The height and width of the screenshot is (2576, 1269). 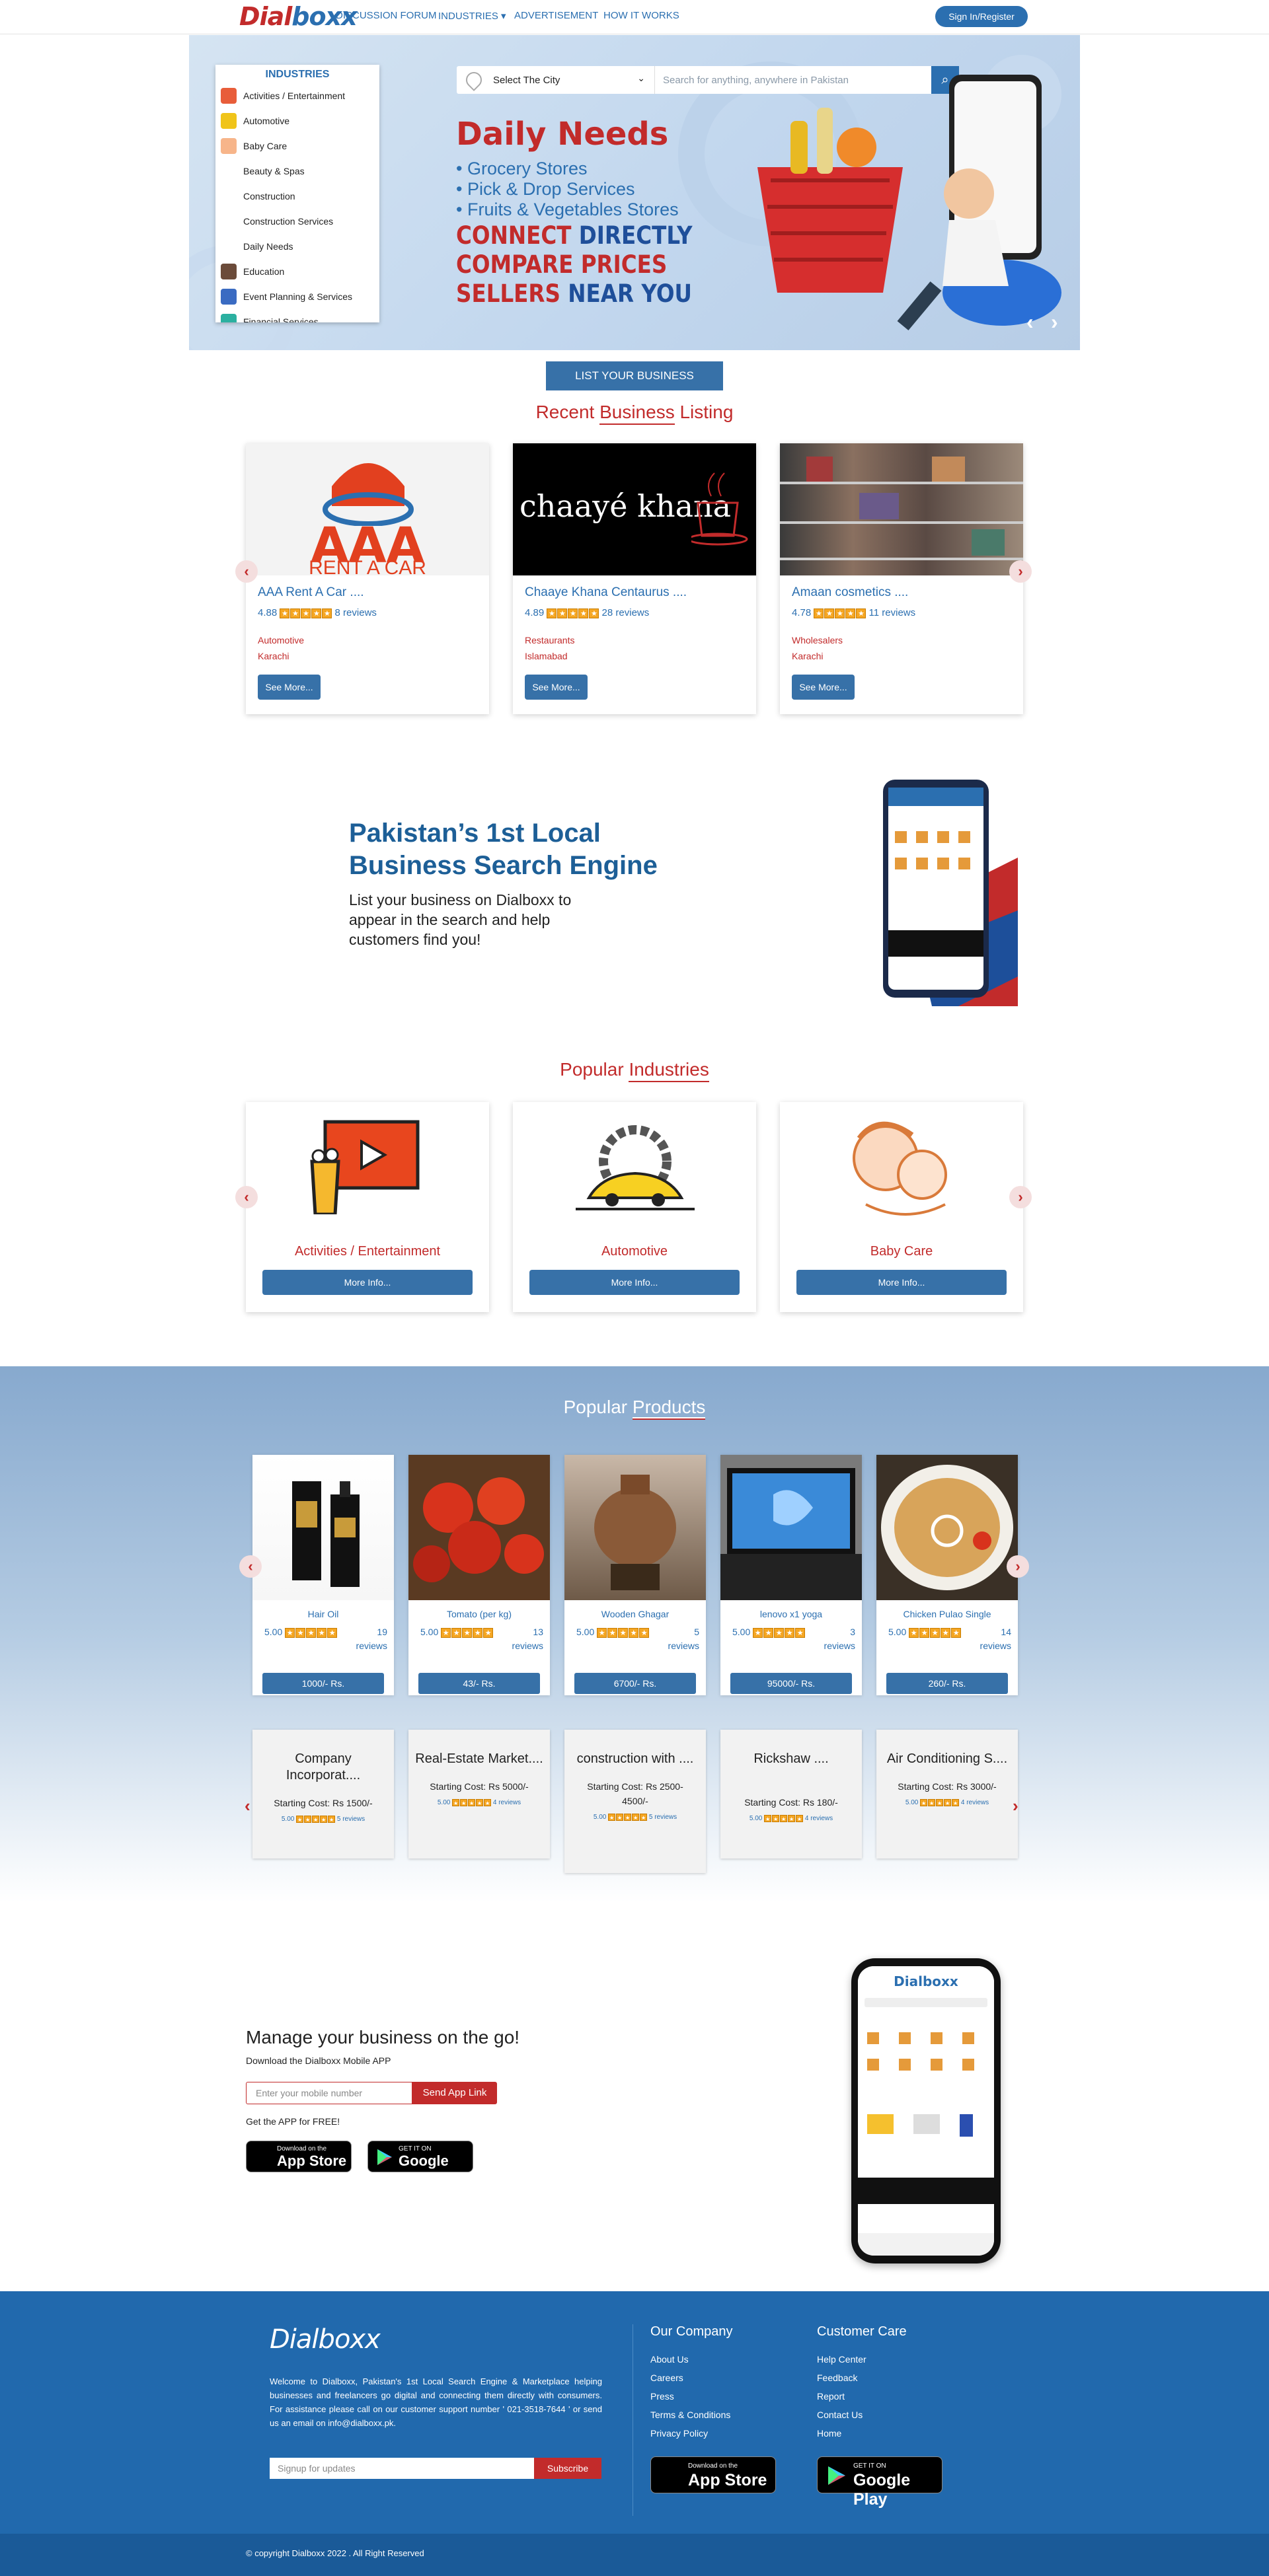 What do you see at coordinates (862, 2415) in the screenshot?
I see `footer-link-contact-us: Contact Us` at bounding box center [862, 2415].